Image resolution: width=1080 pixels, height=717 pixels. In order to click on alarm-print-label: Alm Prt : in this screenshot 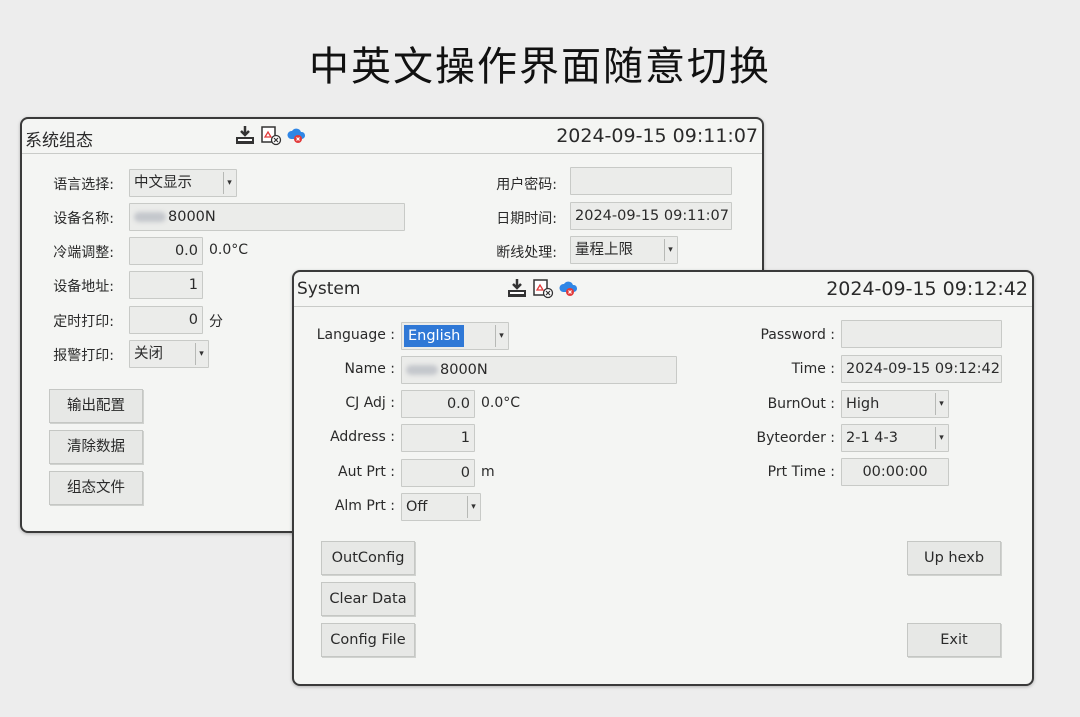, I will do `click(364, 506)`.